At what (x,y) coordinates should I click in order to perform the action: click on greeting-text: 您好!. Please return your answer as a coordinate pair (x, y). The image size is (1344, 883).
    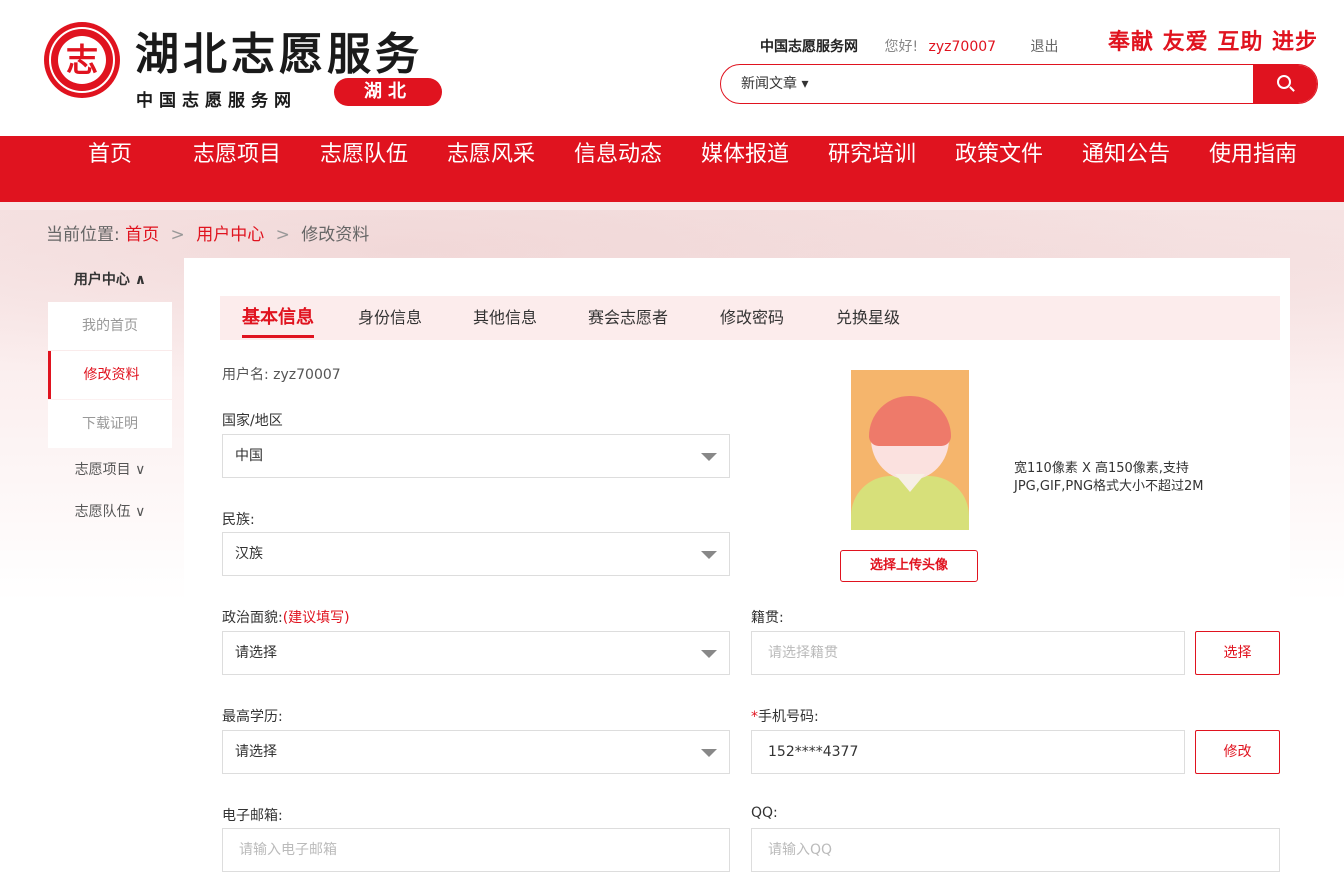
    Looking at the image, I should click on (901, 47).